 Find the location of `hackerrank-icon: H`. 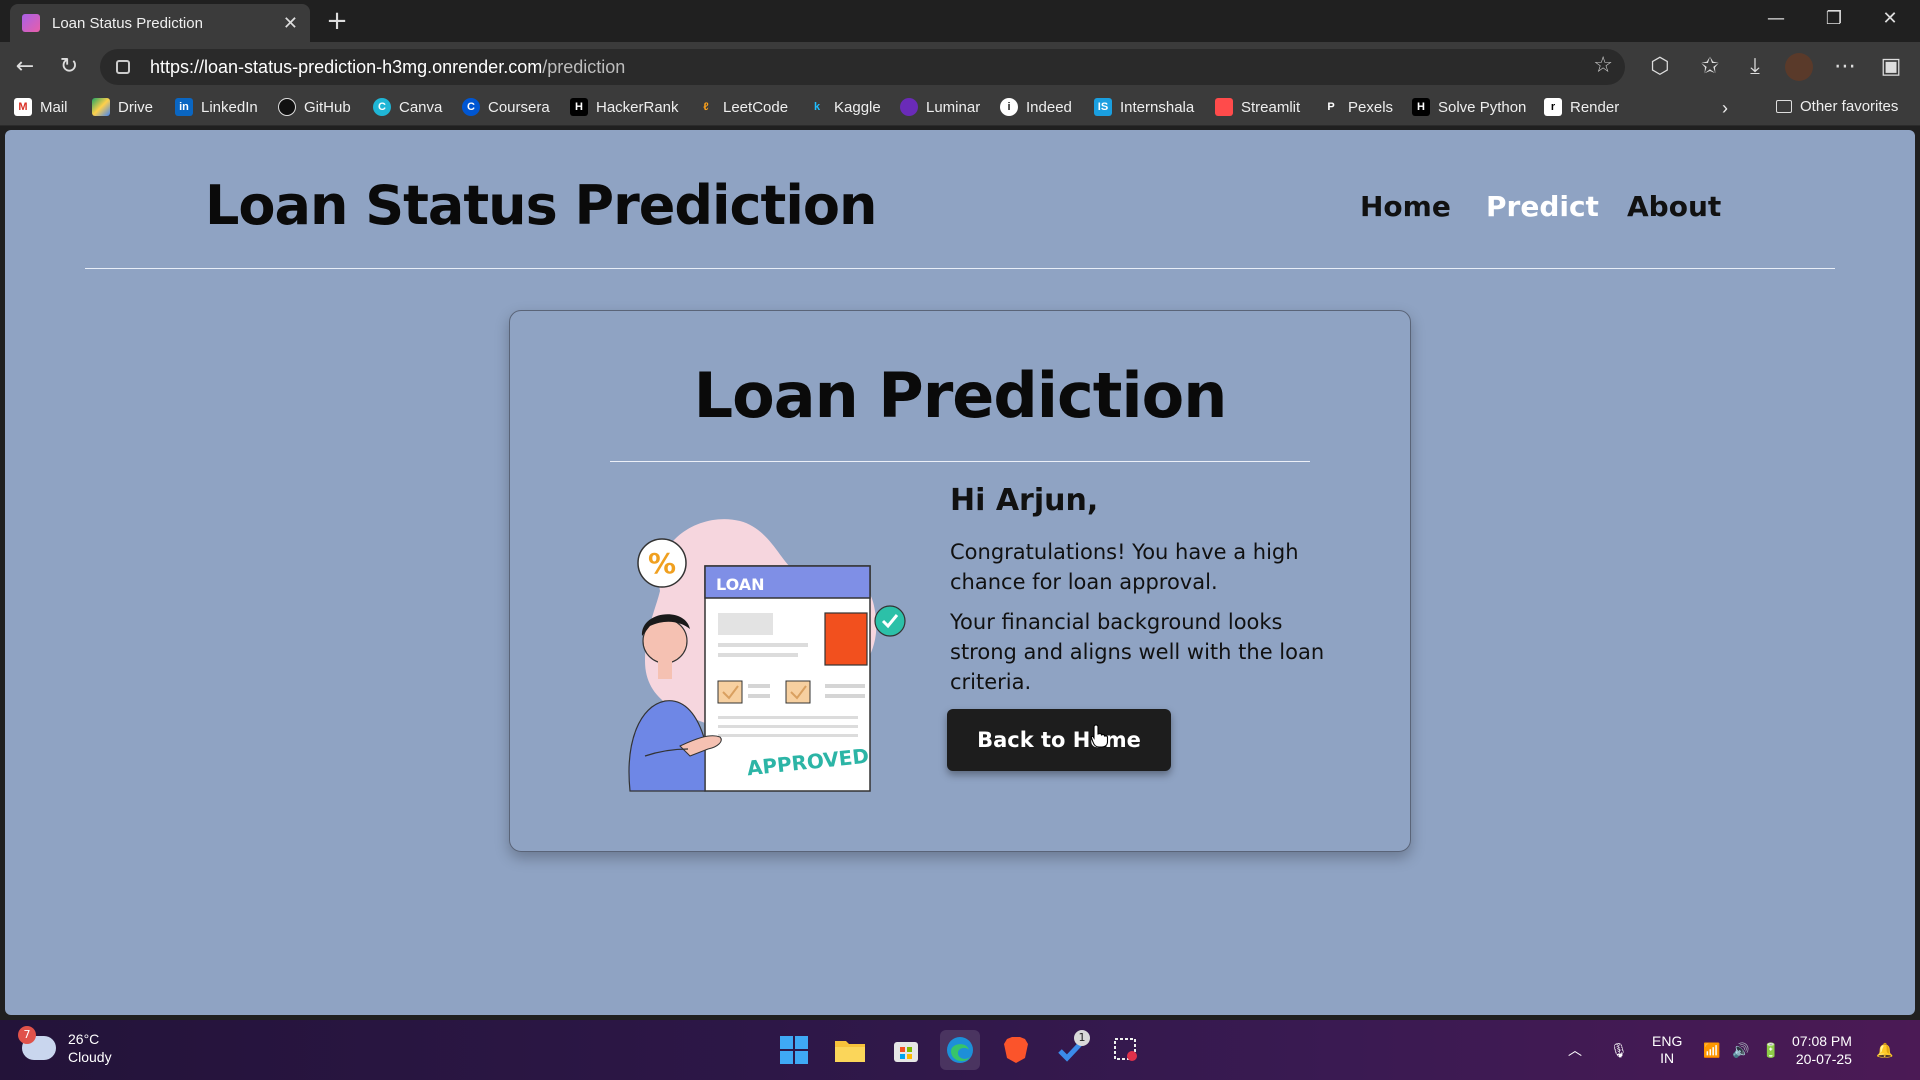

hackerrank-icon: H is located at coordinates (579, 107).